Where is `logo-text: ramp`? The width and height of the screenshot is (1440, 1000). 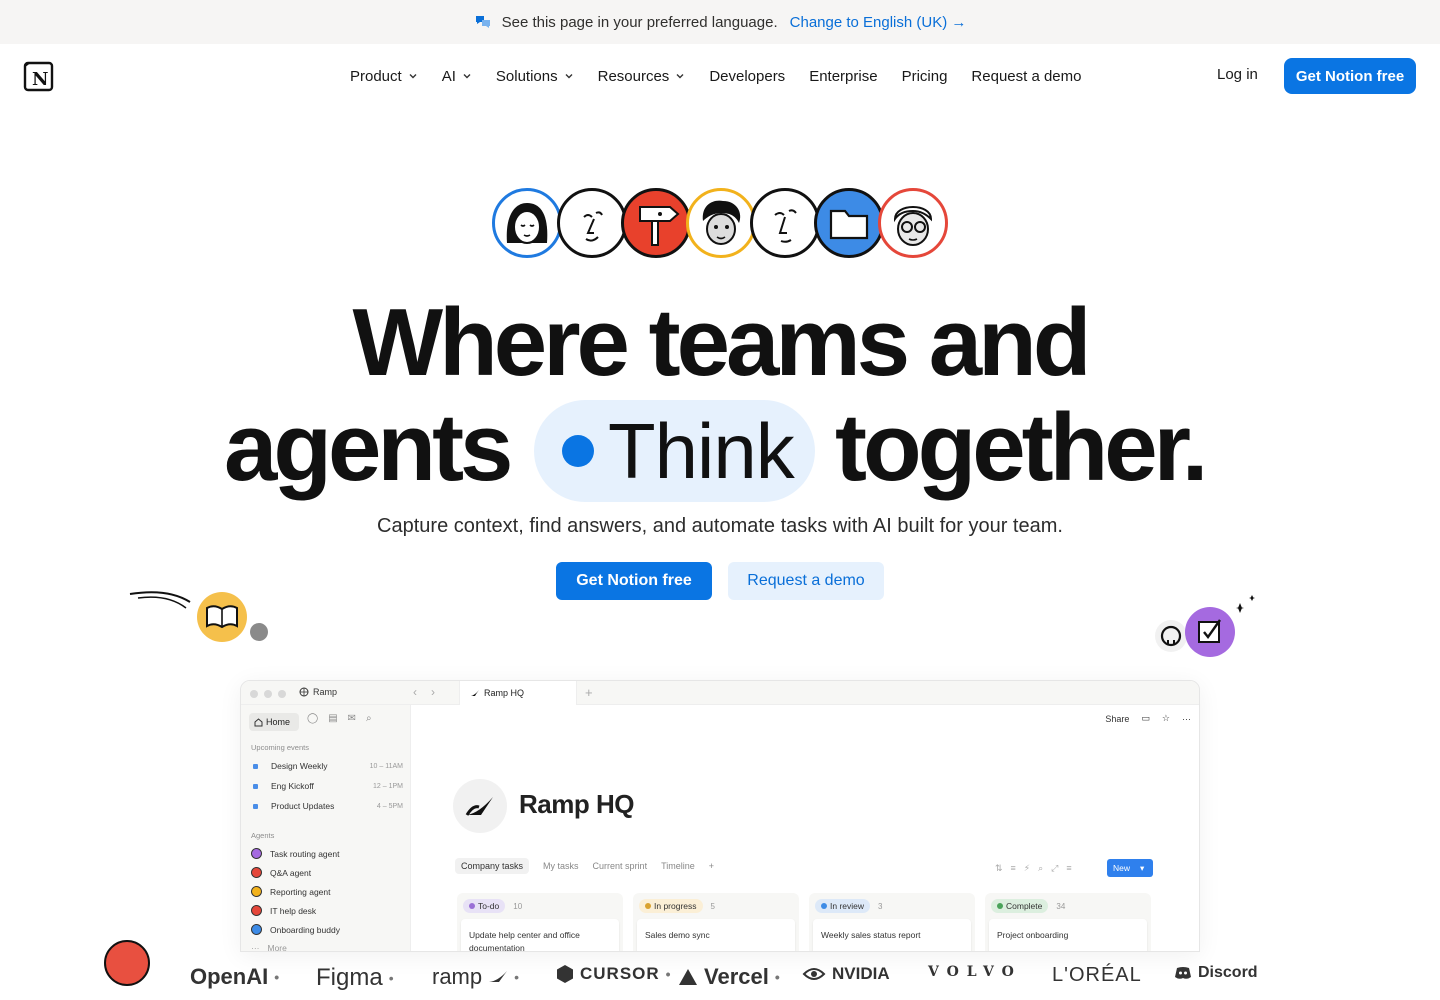 logo-text: ramp is located at coordinates (457, 976).